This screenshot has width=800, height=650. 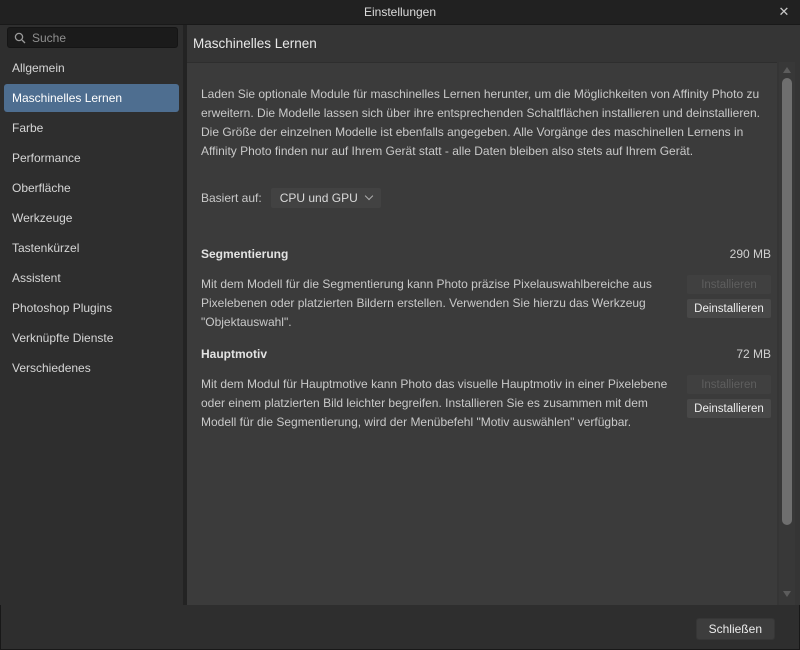 What do you see at coordinates (486, 254) in the screenshot?
I see `section-header-segmentierung: Segmentierung 290 MB` at bounding box center [486, 254].